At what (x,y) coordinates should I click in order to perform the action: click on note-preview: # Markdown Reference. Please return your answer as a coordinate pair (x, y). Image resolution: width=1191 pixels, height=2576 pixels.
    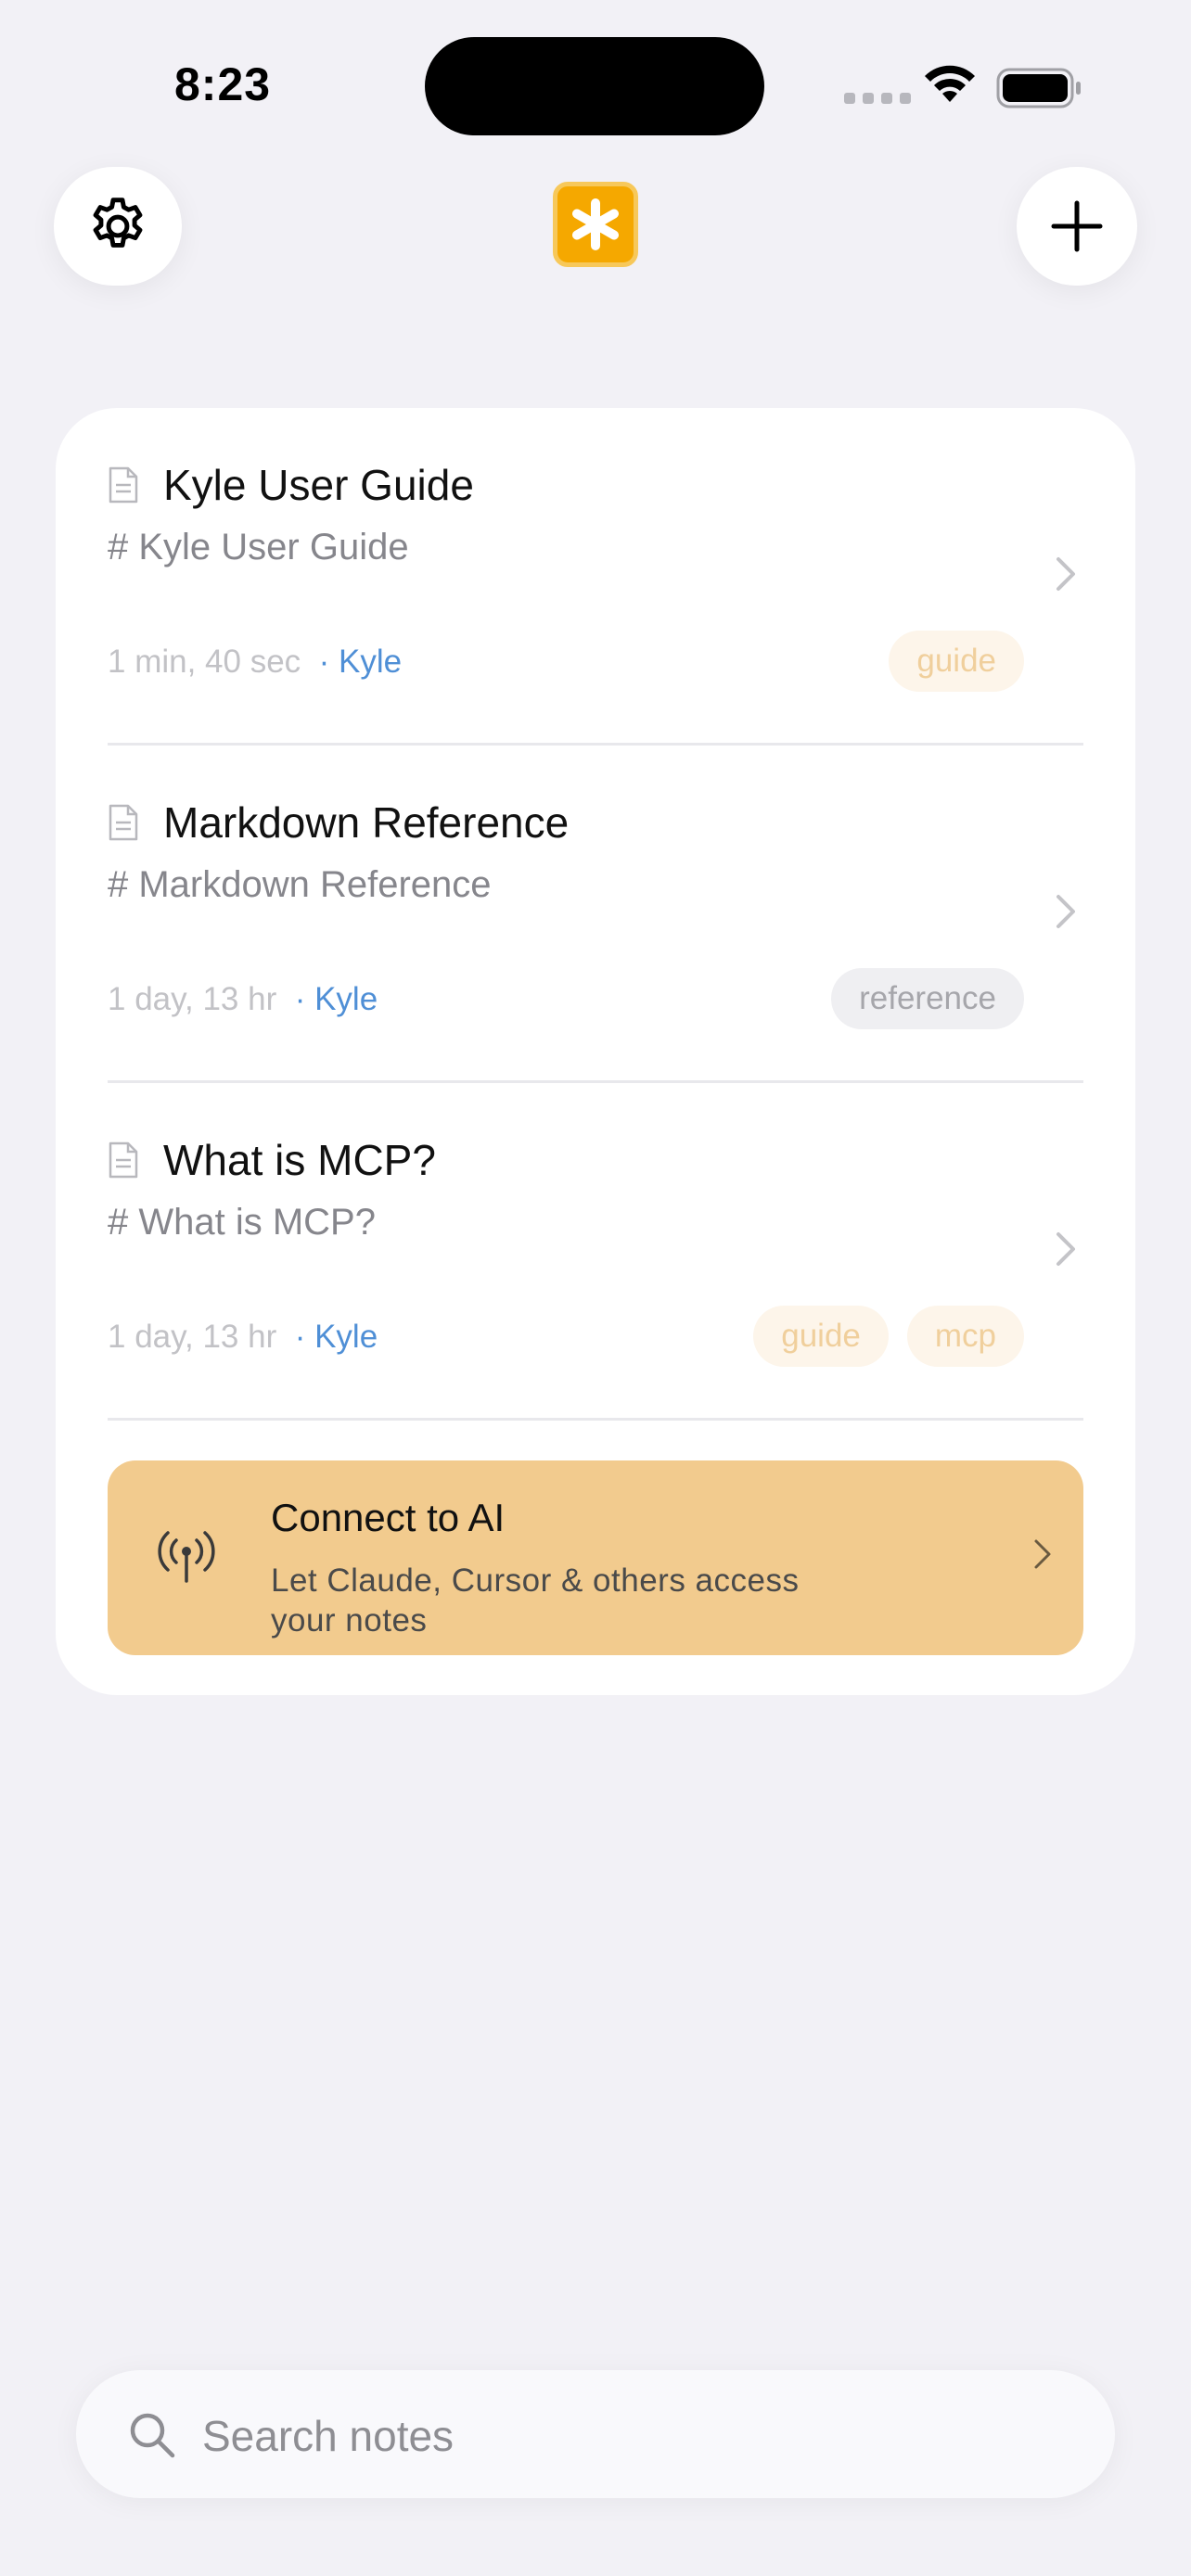
    Looking at the image, I should click on (300, 884).